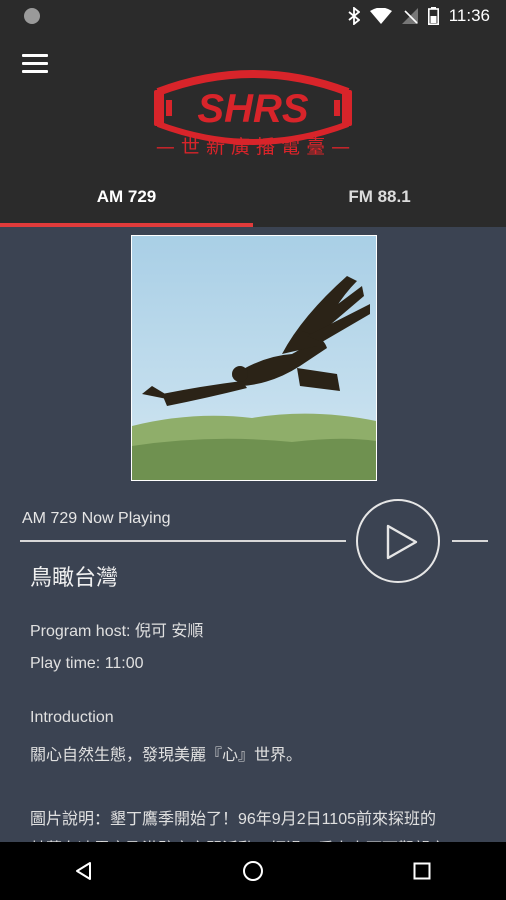 The image size is (506, 900). I want to click on tab-am-729-label: AM 729, so click(126, 196).